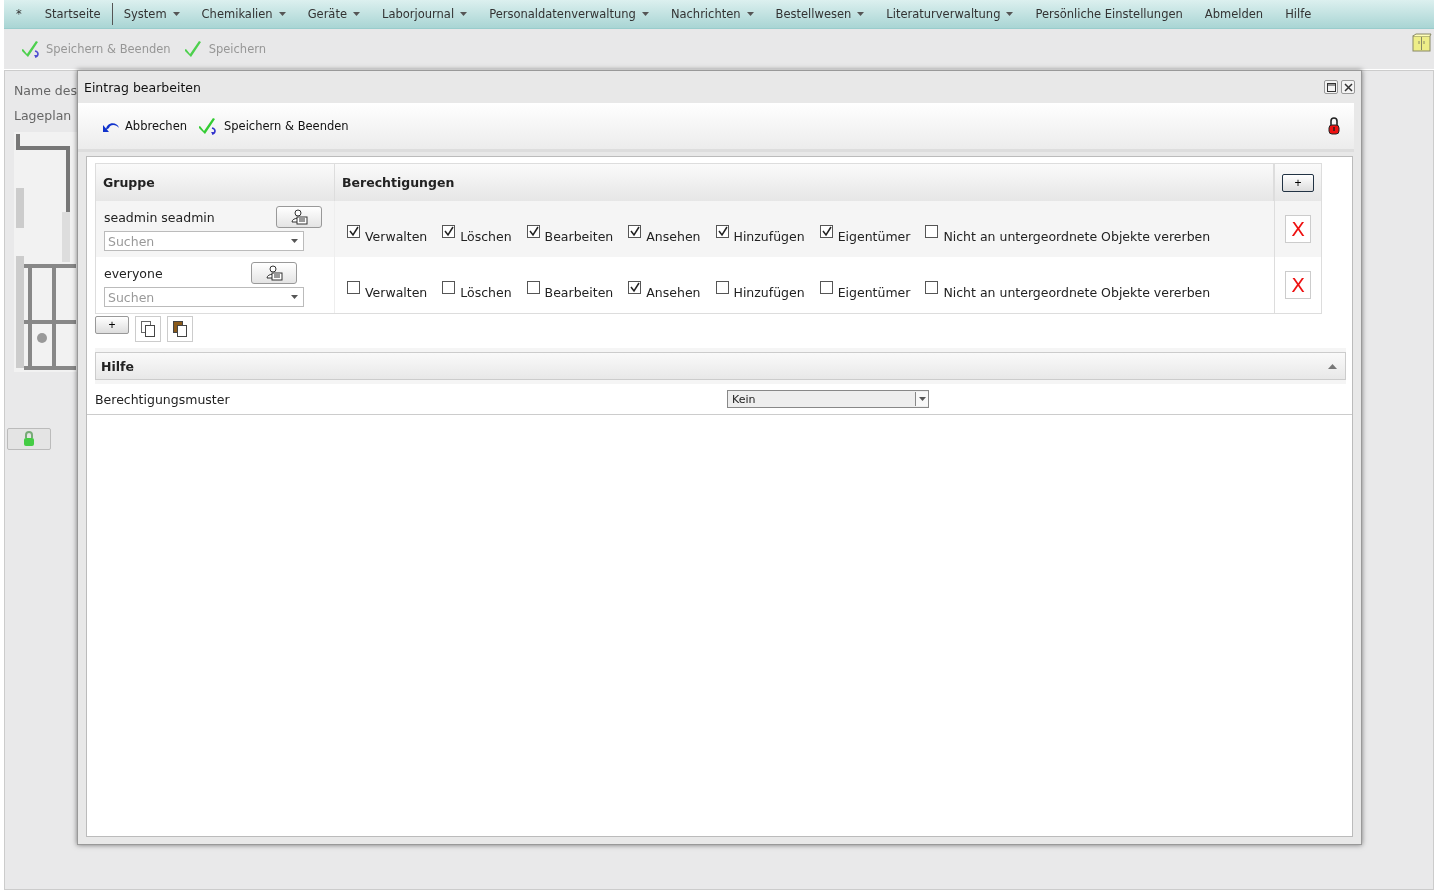 This screenshot has height=893, width=1438. I want to click on section-header: Hilfe, so click(720, 366).